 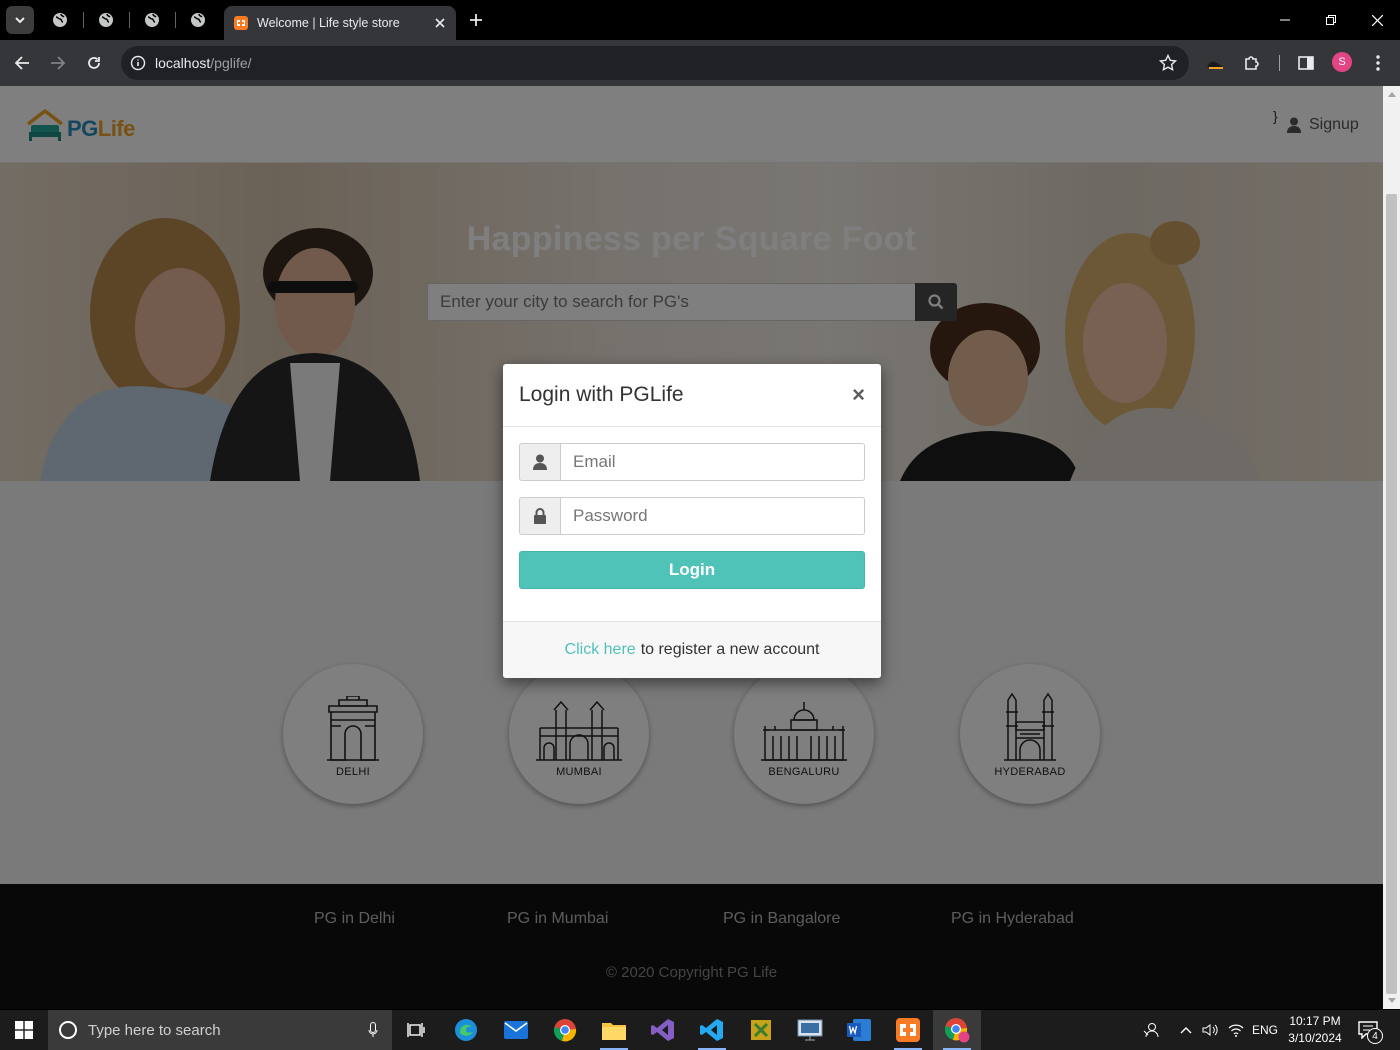 I want to click on microphone-icon, so click(x=373, y=1030).